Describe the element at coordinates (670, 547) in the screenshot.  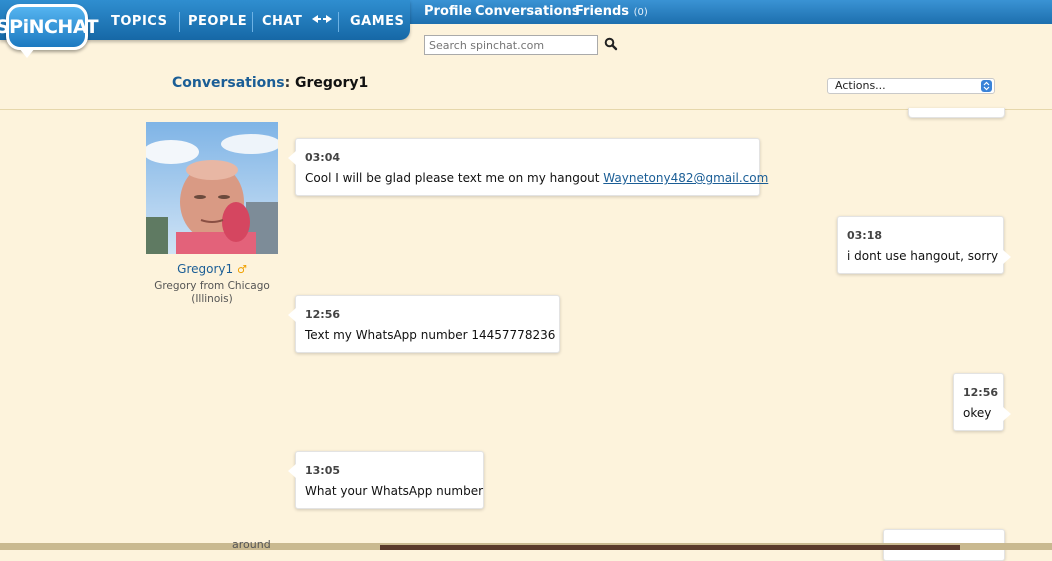
I see `footer-image-strip` at that location.